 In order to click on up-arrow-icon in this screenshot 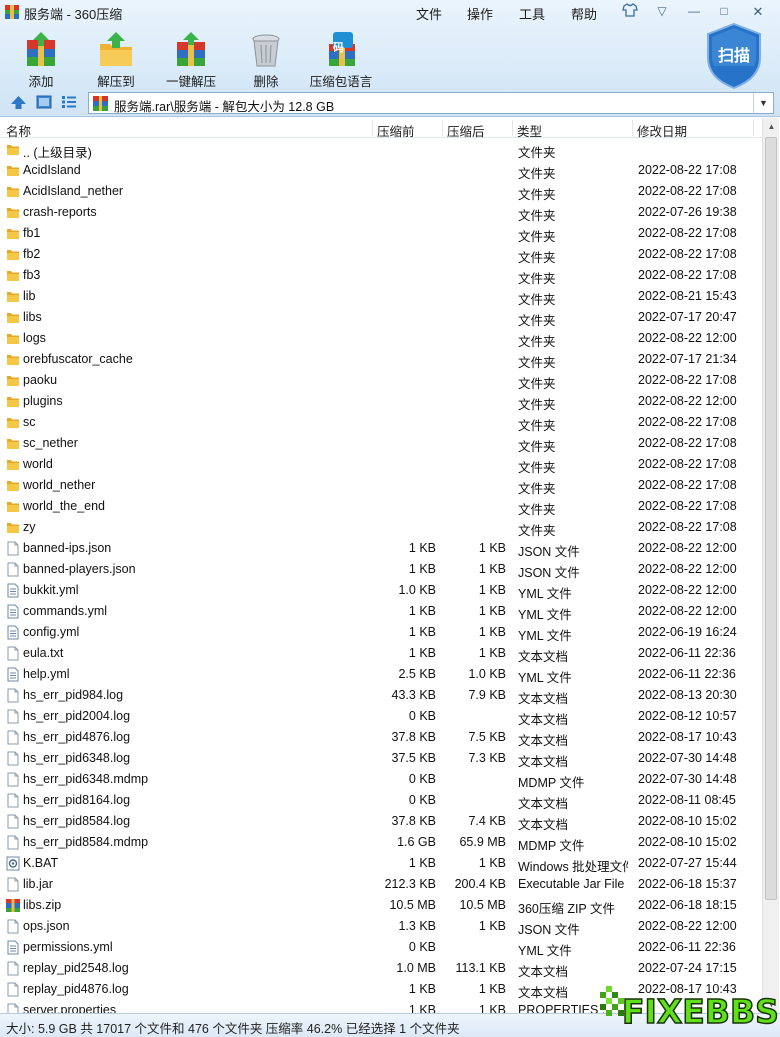, I will do `click(18, 102)`.